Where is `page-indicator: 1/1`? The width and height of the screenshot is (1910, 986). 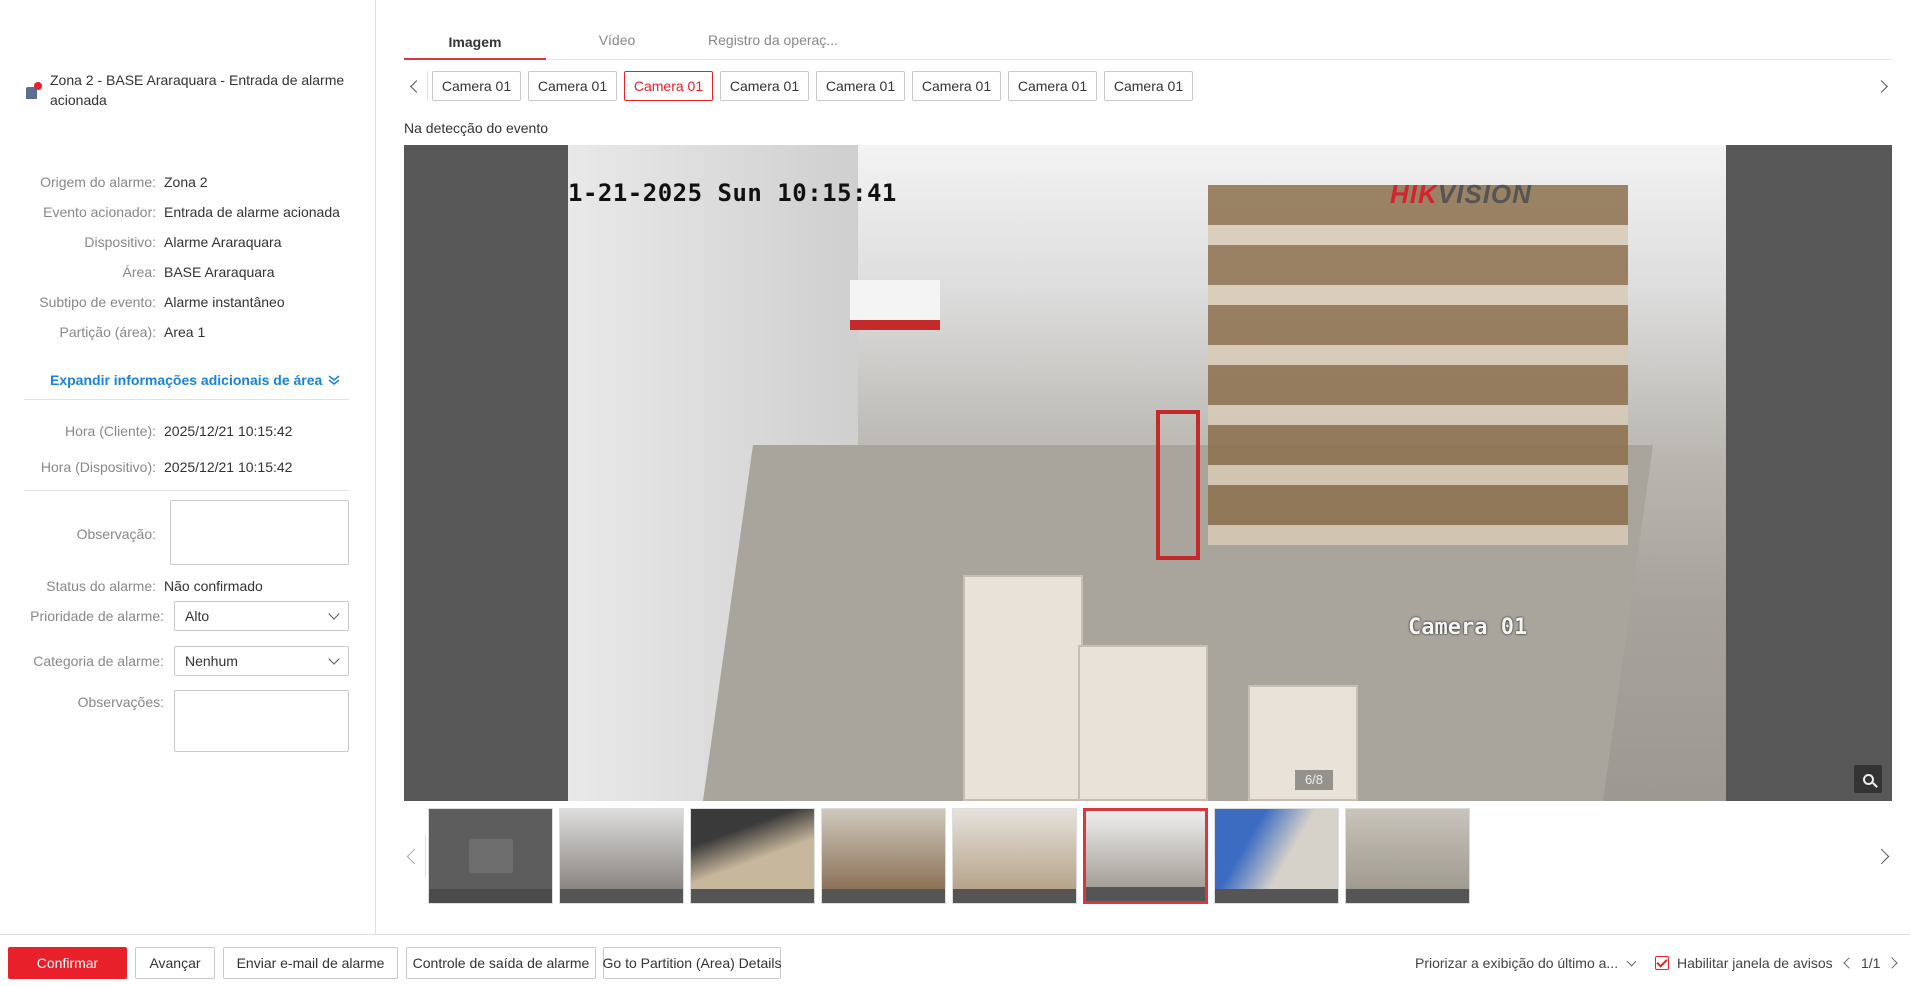 page-indicator: 1/1 is located at coordinates (1871, 963).